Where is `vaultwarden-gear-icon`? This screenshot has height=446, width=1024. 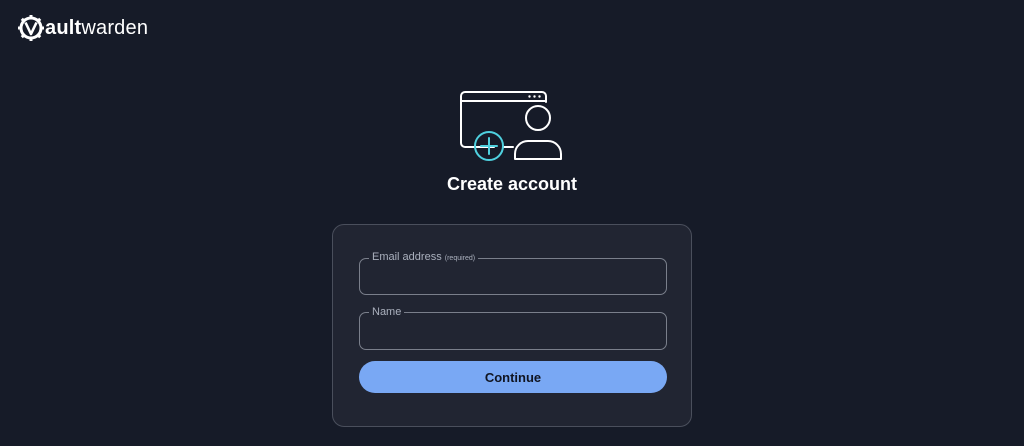 vaultwarden-gear-icon is located at coordinates (31, 28).